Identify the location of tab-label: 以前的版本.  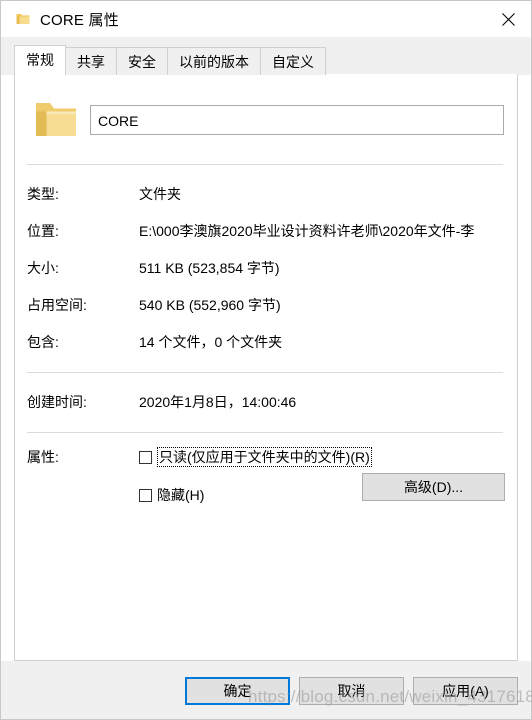
(214, 62).